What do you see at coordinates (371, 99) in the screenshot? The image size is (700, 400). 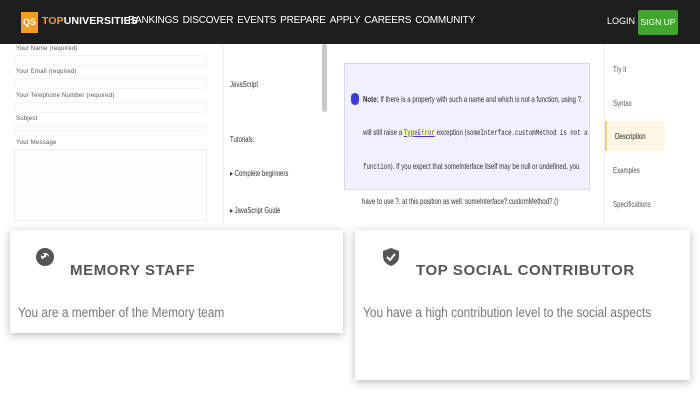 I see `note-label: Note:` at bounding box center [371, 99].